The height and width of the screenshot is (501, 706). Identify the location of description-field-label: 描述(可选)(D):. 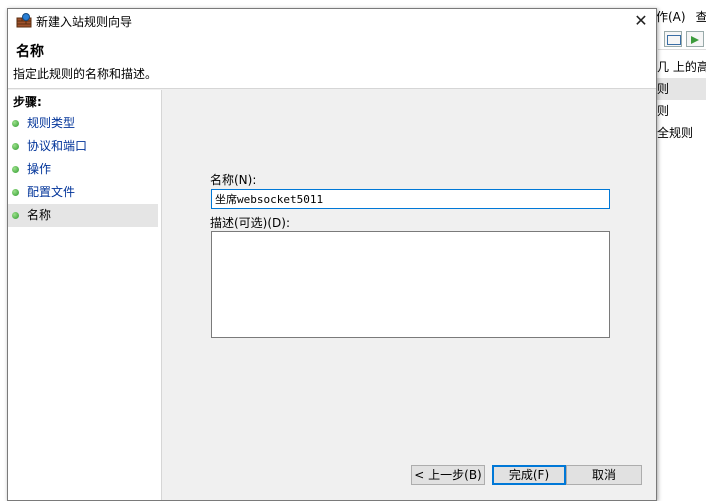
(250, 223).